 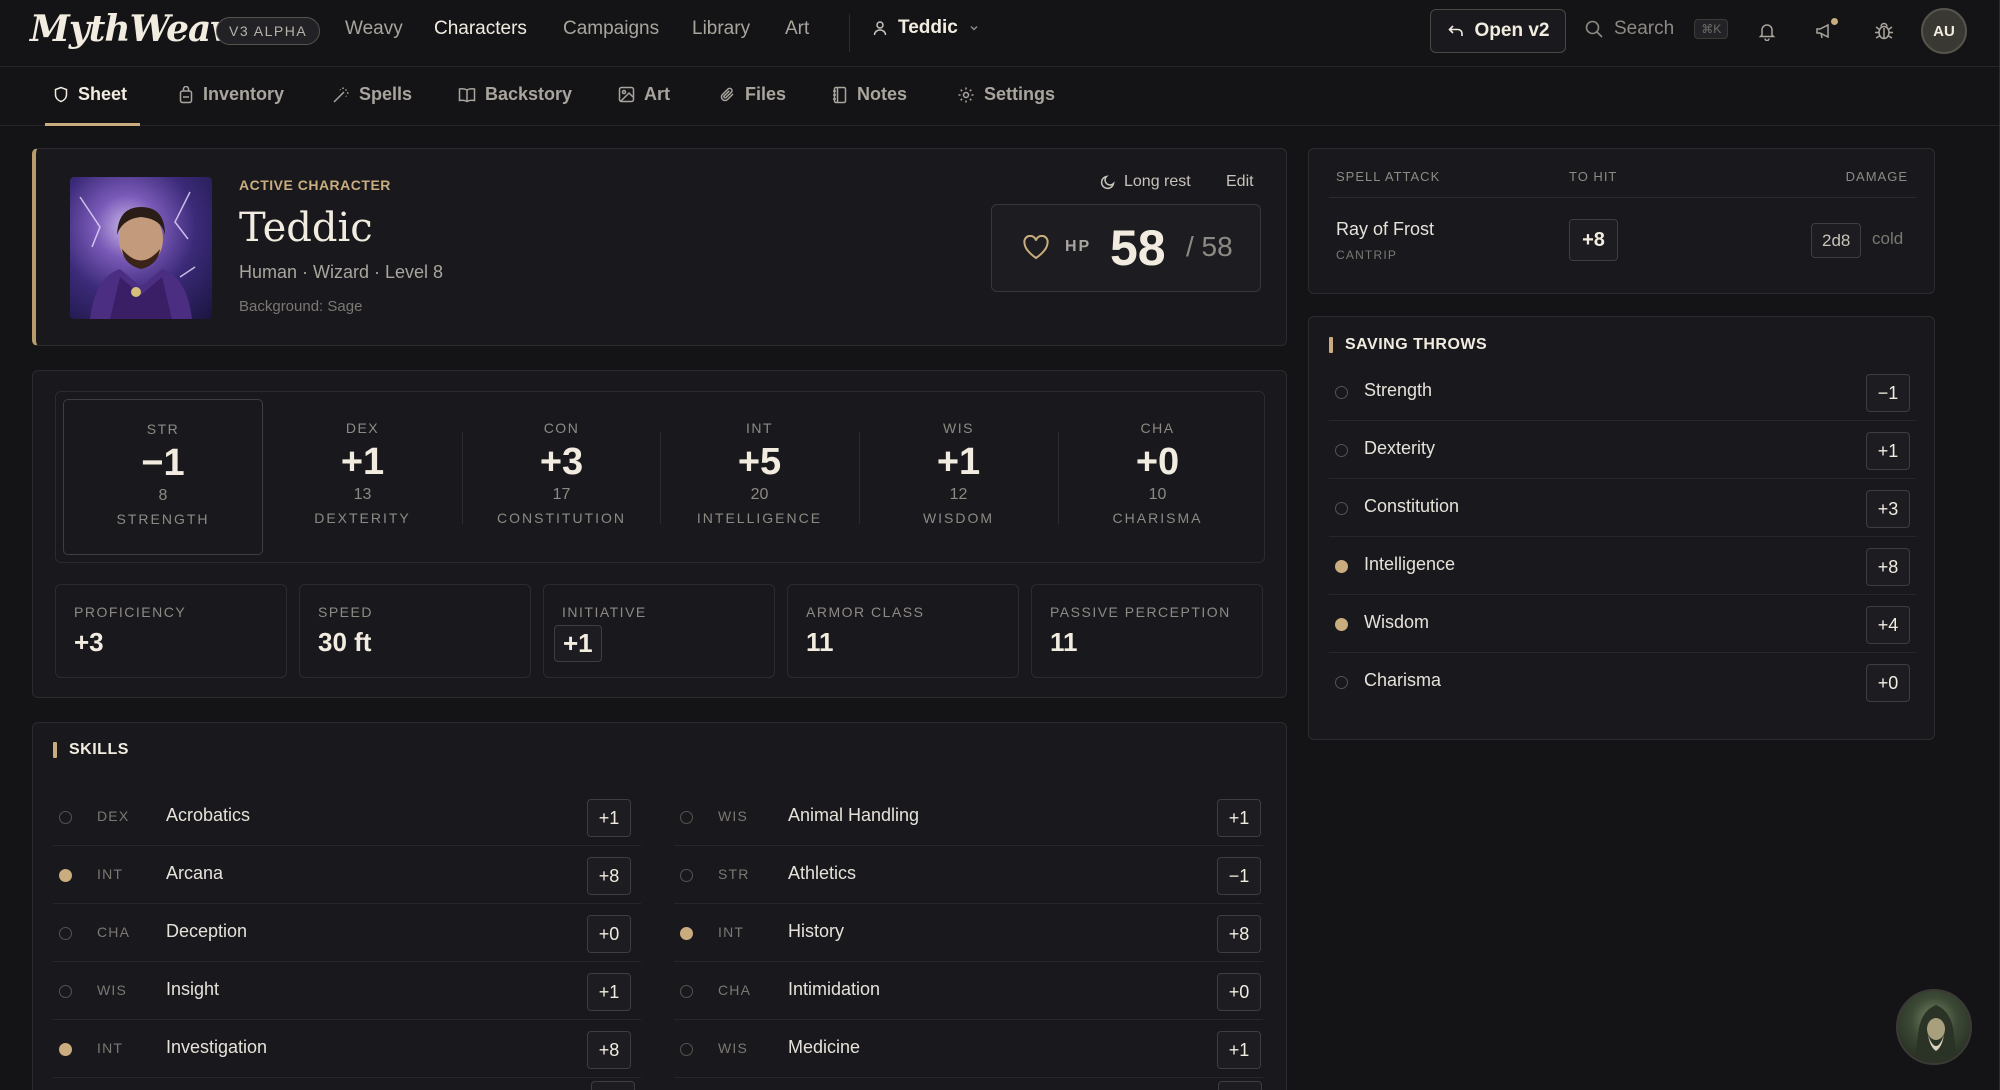 What do you see at coordinates (163, 477) in the screenshot?
I see `ability-str: STR −1 8 STRENGTH` at bounding box center [163, 477].